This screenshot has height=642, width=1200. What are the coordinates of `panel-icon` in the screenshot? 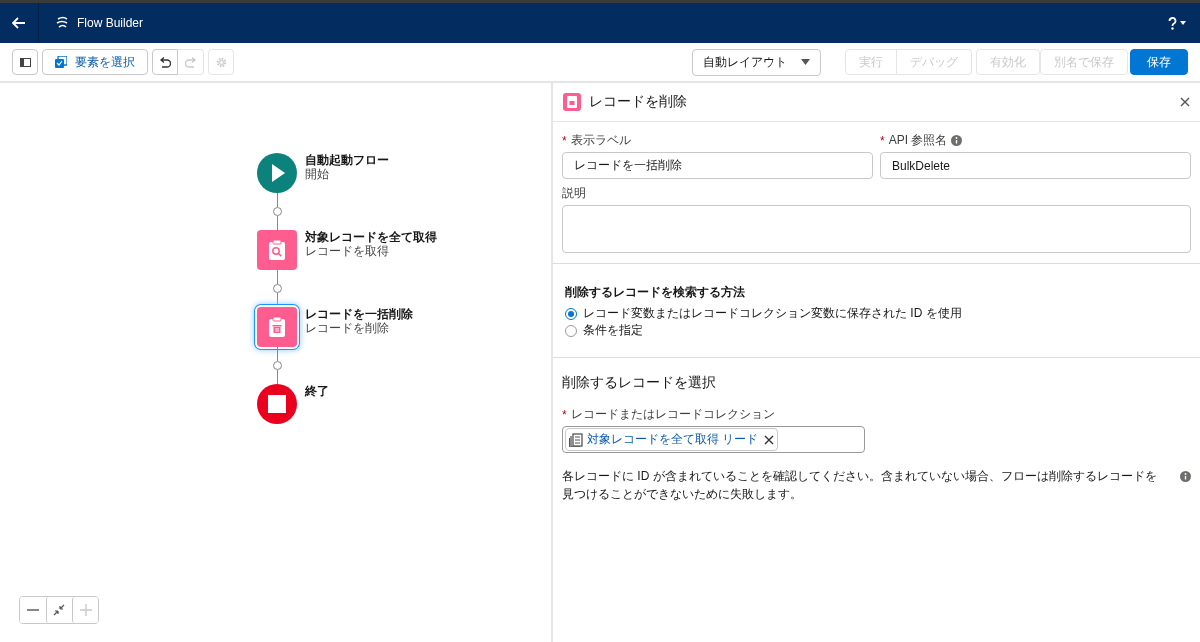 It's located at (25, 62).